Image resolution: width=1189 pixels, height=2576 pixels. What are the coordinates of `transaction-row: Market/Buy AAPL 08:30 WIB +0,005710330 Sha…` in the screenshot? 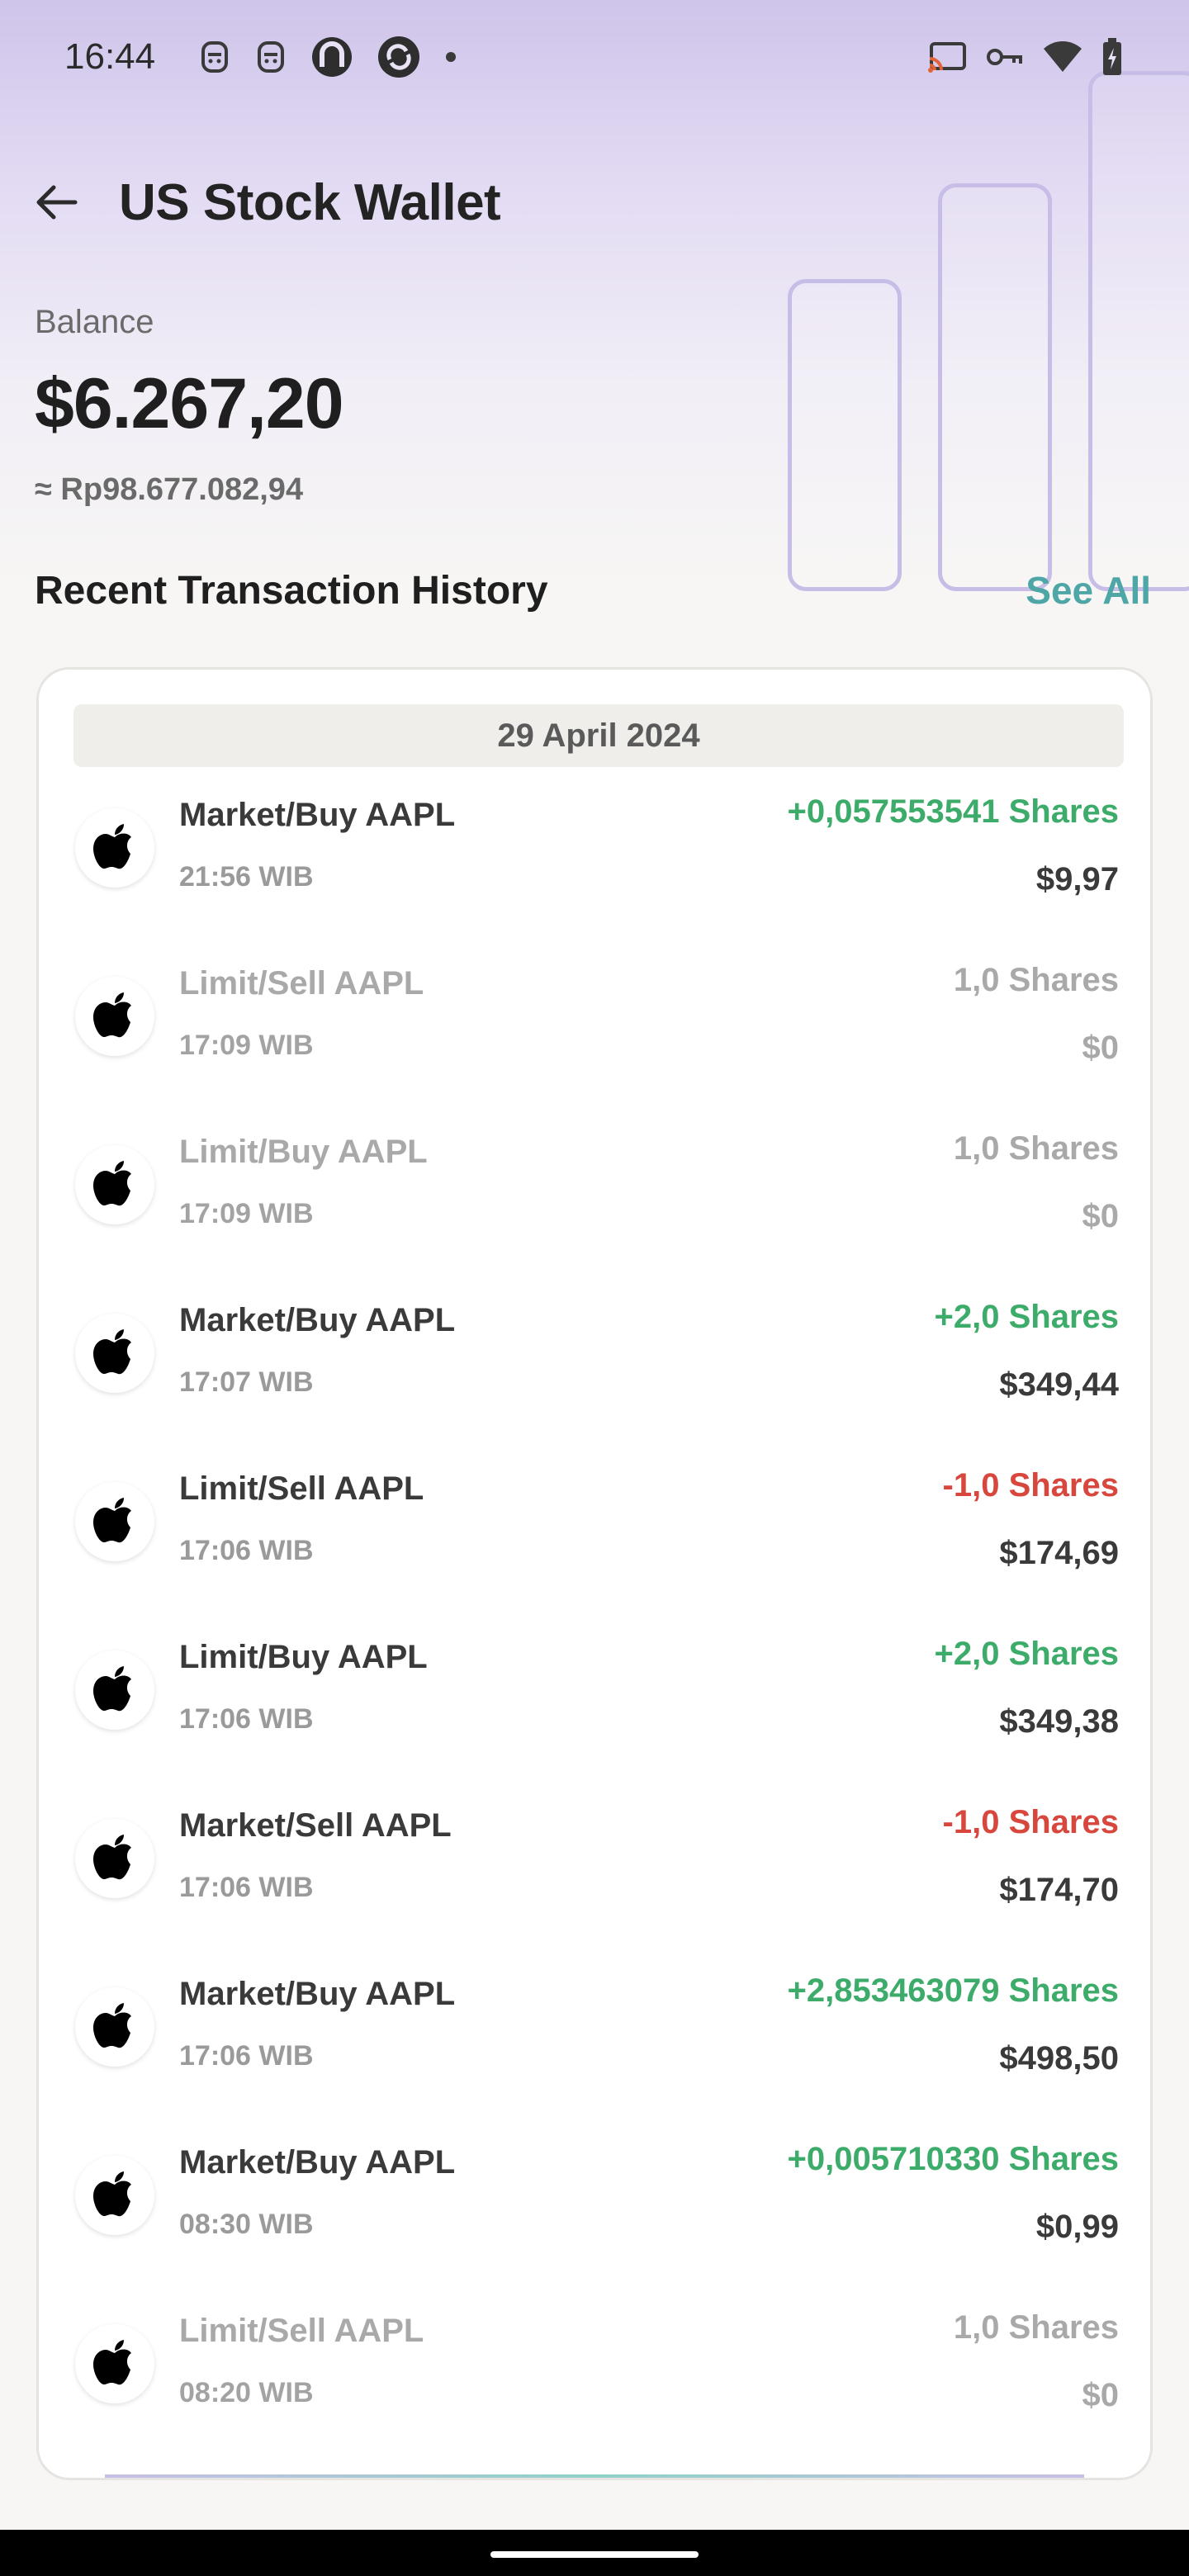 It's located at (594, 2203).